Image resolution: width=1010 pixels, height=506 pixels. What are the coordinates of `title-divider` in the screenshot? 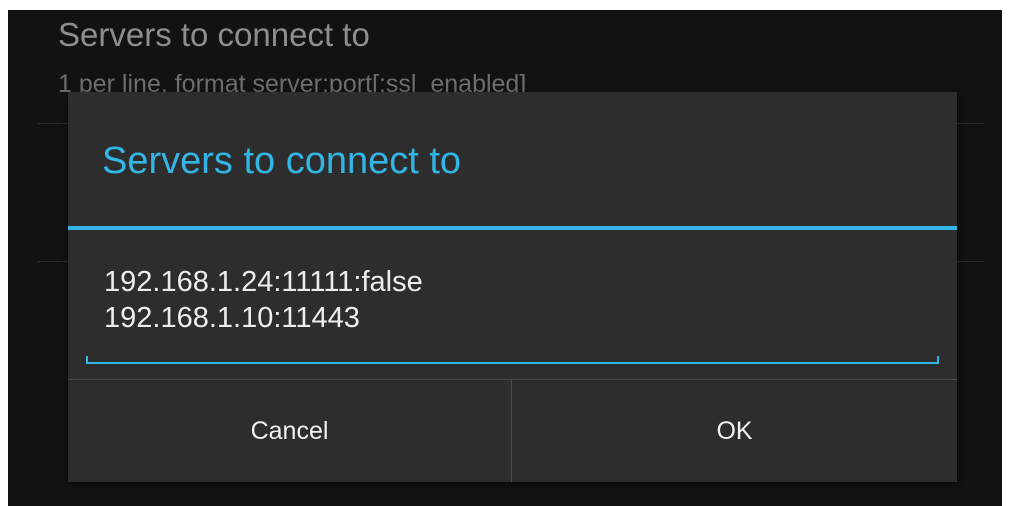 It's located at (512, 228).